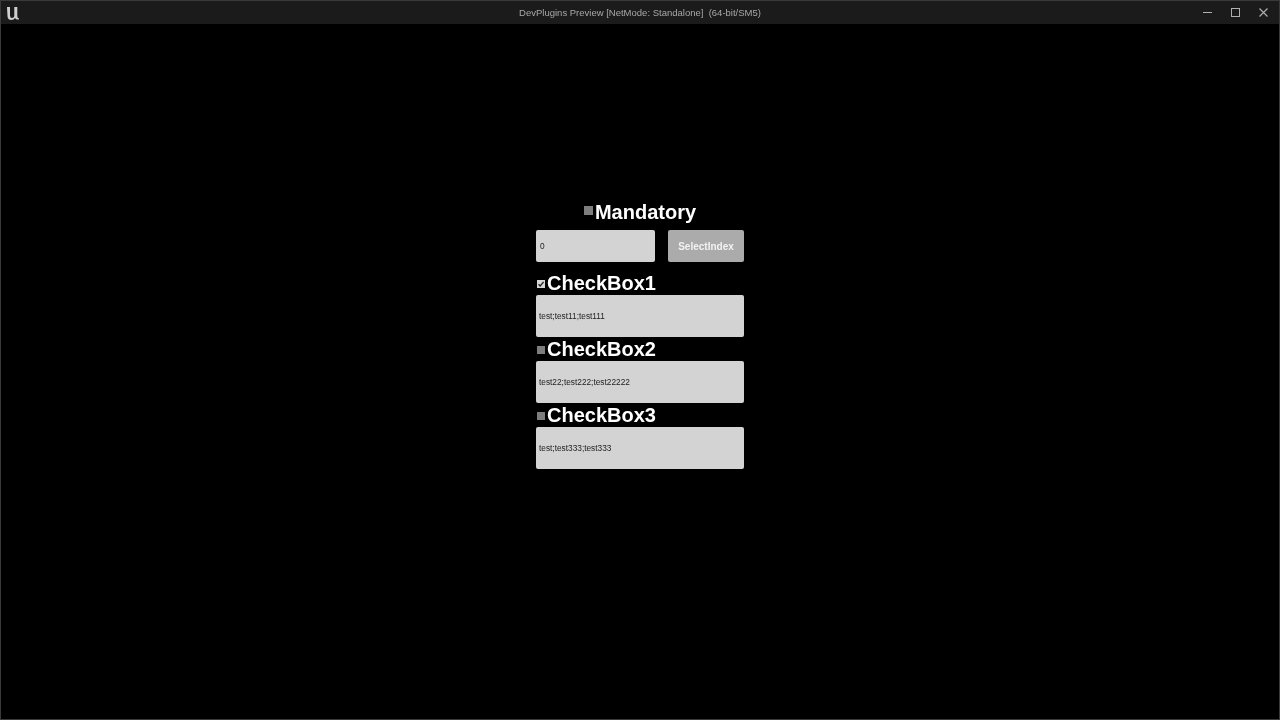 Image resolution: width=1280 pixels, height=720 pixels. I want to click on checkbox-label: Mandatory, so click(645, 212).